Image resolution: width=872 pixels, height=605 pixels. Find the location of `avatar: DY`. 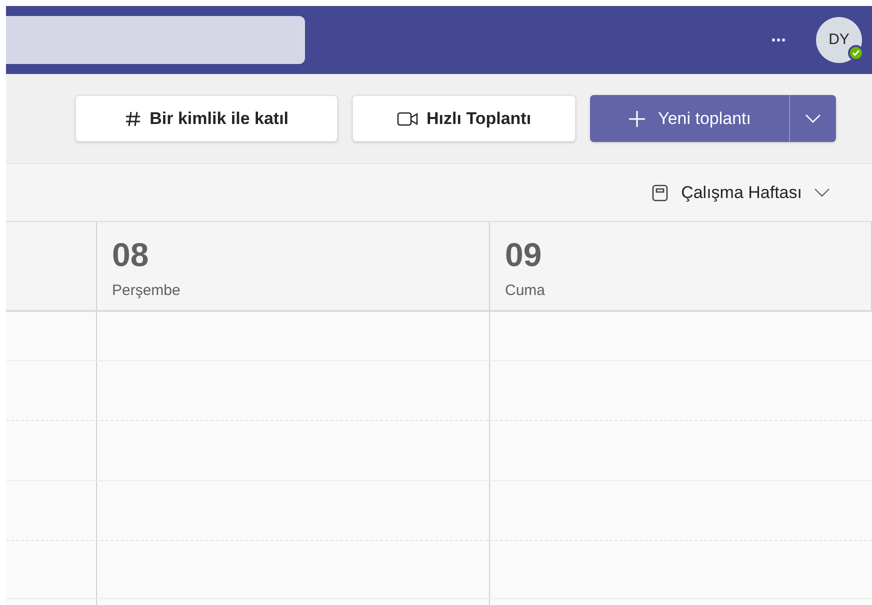

avatar: DY is located at coordinates (839, 40).